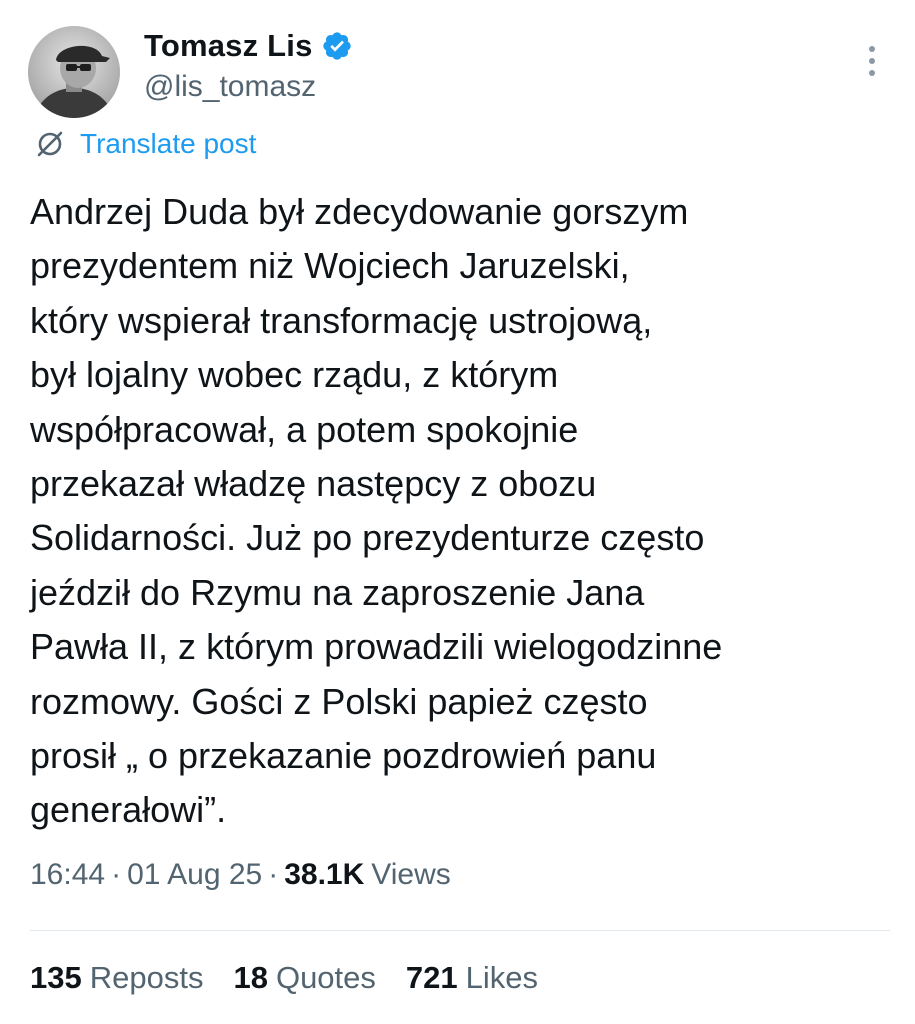 The image size is (915, 1024). What do you see at coordinates (128, 810) in the screenshot?
I see `tweet-text-line: generałowi”.` at bounding box center [128, 810].